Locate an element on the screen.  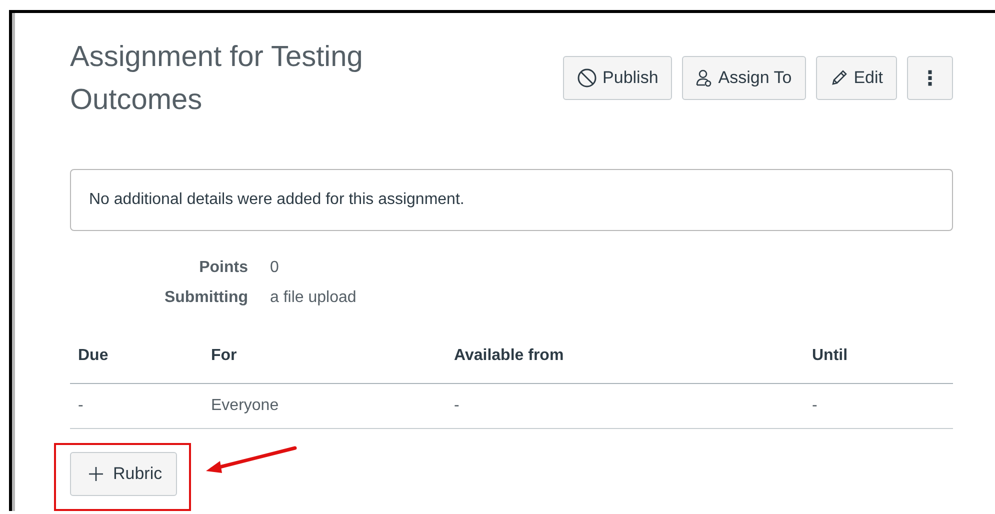
column-header: Until is located at coordinates (830, 356).